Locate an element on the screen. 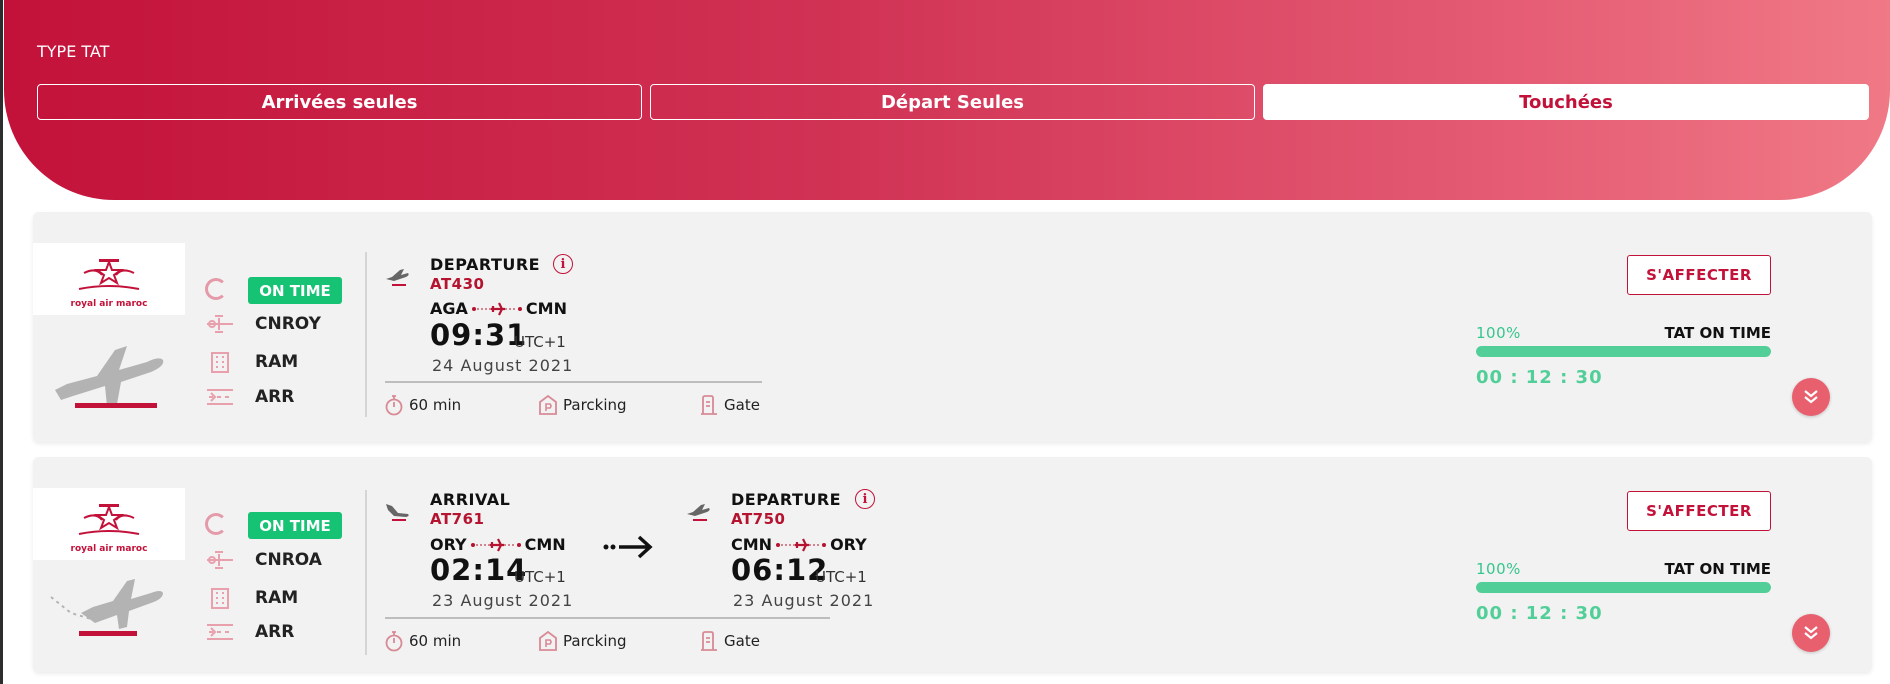 This screenshot has height=684, width=1890. registration-row: CNROY is located at coordinates (263, 324).